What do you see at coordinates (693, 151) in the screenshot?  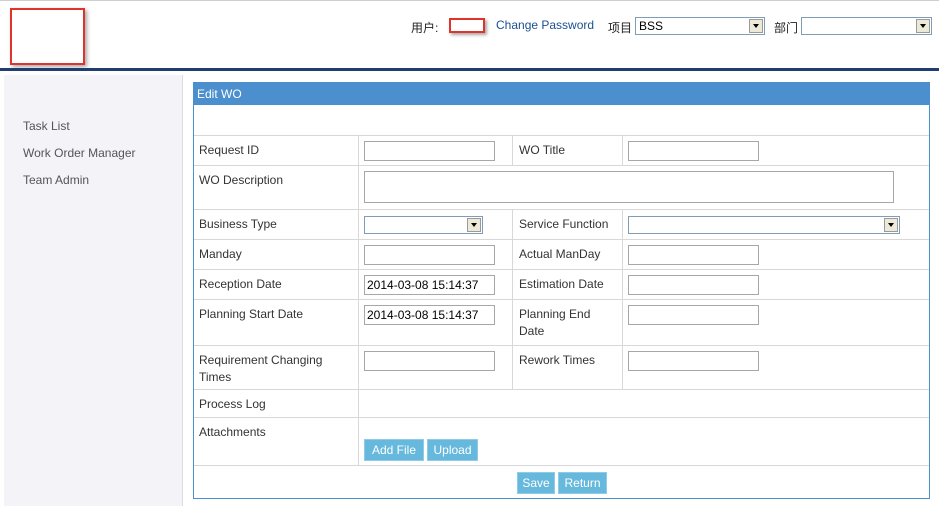 I see `wo-title-input` at bounding box center [693, 151].